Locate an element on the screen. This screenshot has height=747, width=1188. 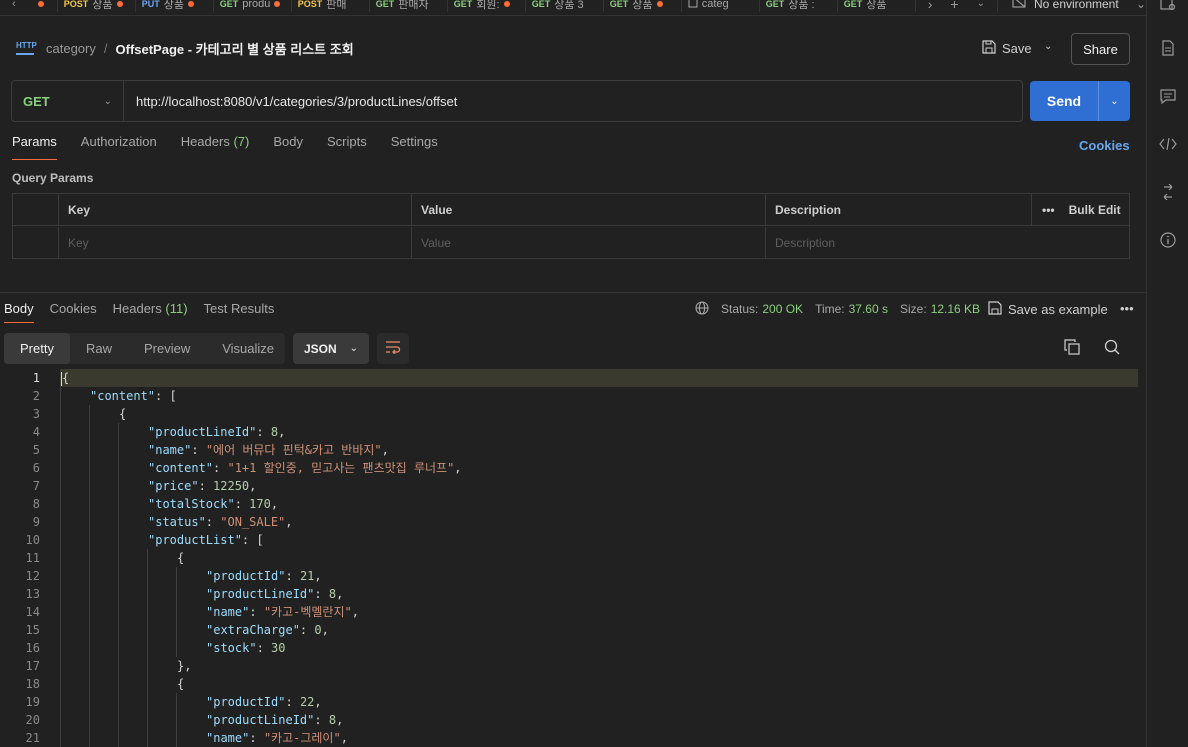
tab-params: Params is located at coordinates (34, 147).